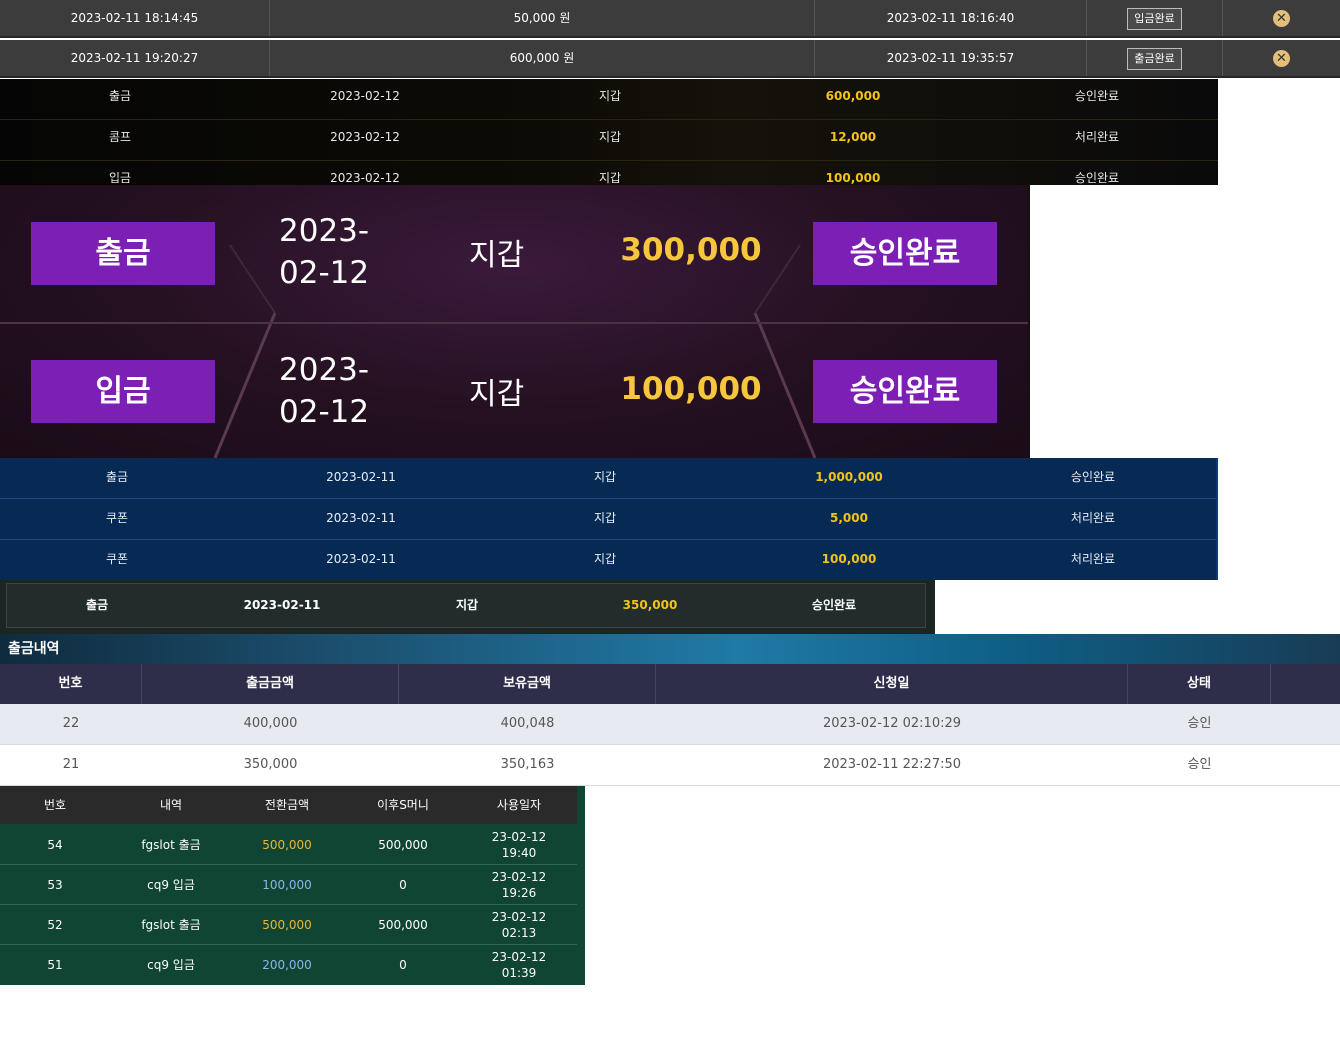 The height and width of the screenshot is (1040, 1340). What do you see at coordinates (519, 925) in the screenshot?
I see `cell-date: 23-02-12 02:13` at bounding box center [519, 925].